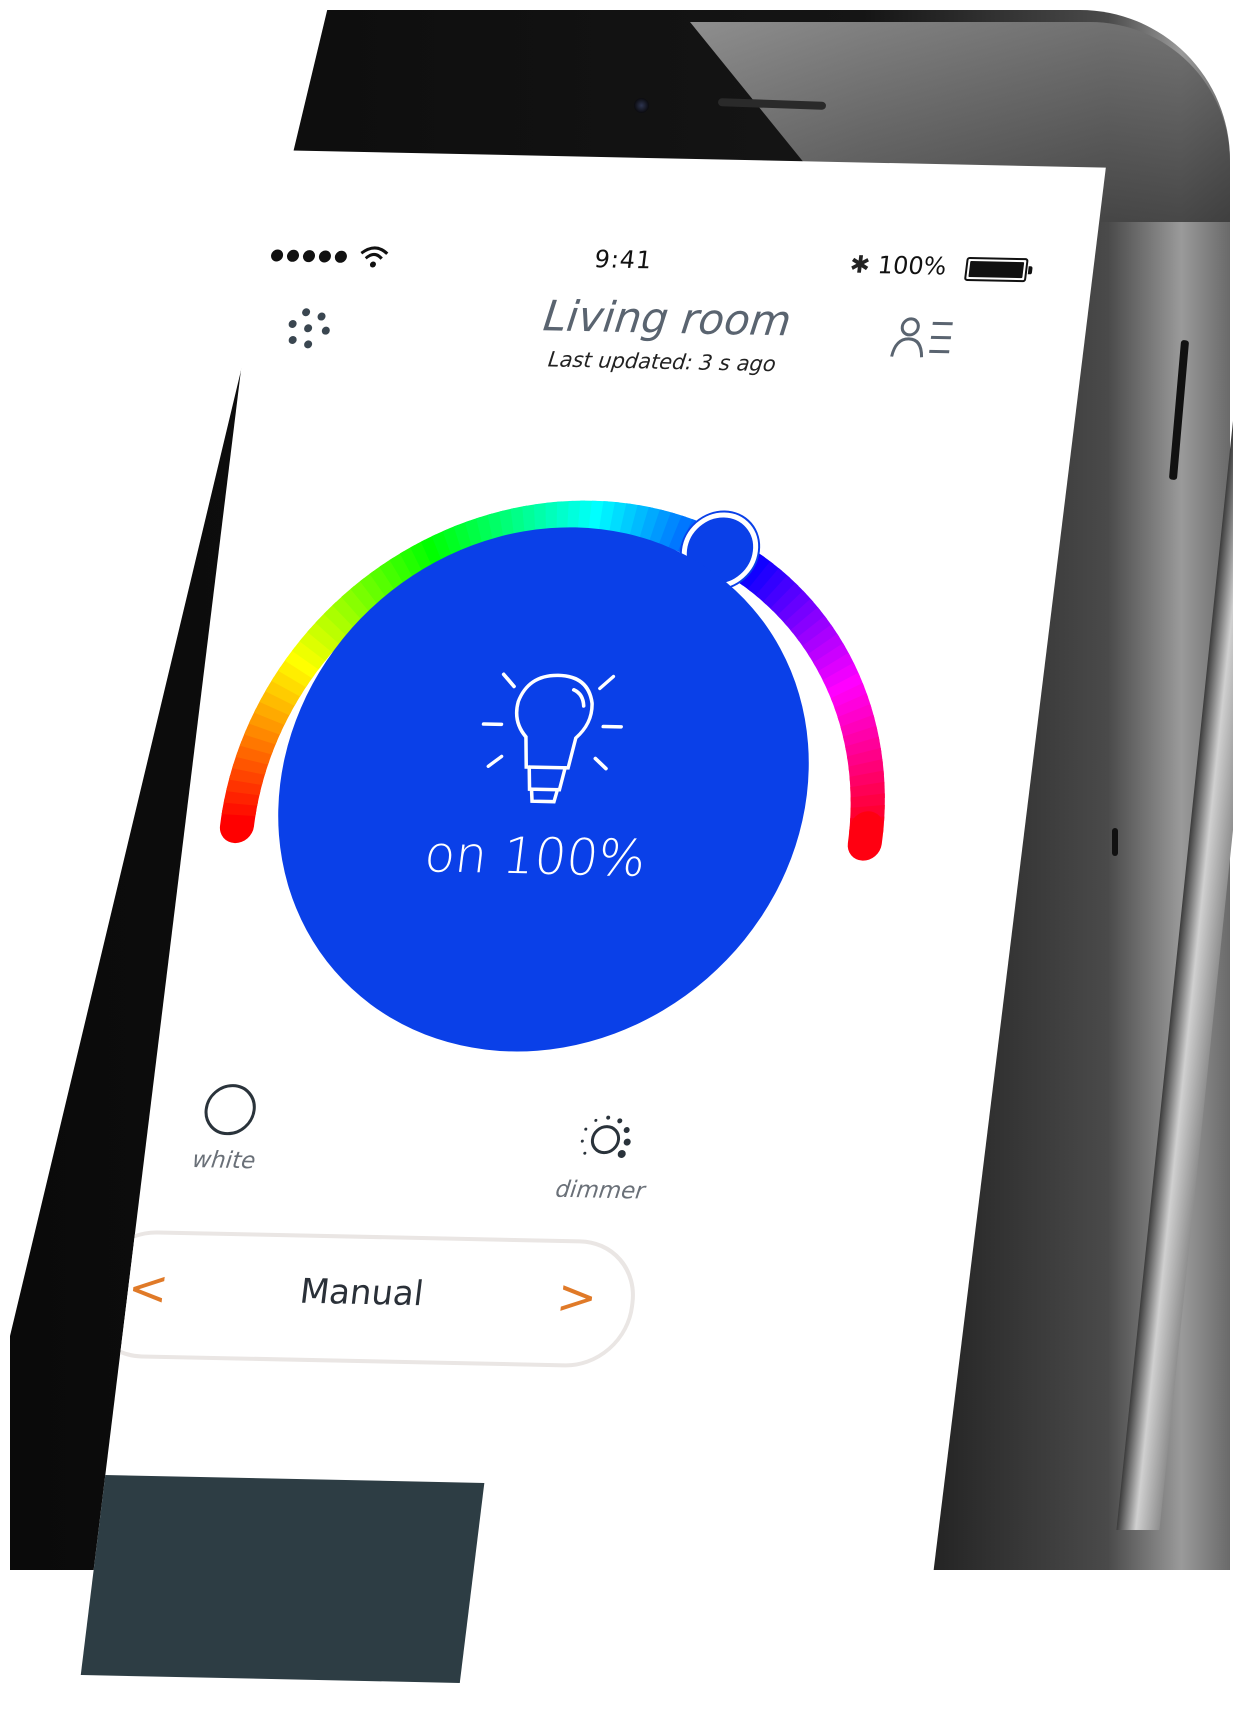 The image size is (1233, 1728). What do you see at coordinates (667, 318) in the screenshot?
I see `room-title: Living room` at bounding box center [667, 318].